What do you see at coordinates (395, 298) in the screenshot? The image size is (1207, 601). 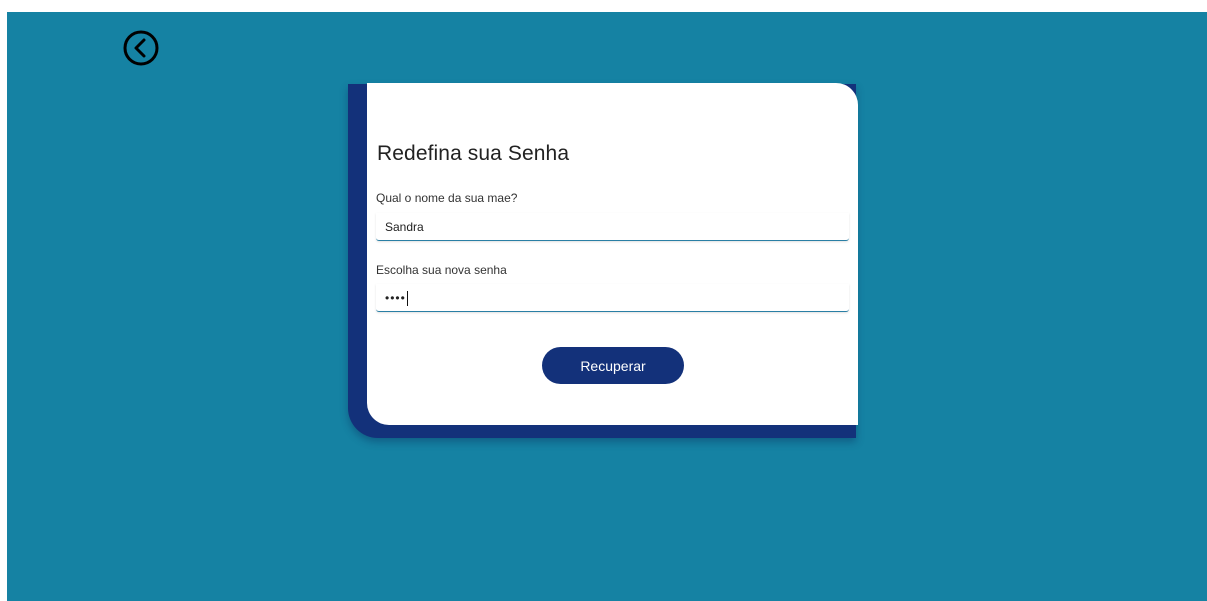 I see `password-mask: ••••` at bounding box center [395, 298].